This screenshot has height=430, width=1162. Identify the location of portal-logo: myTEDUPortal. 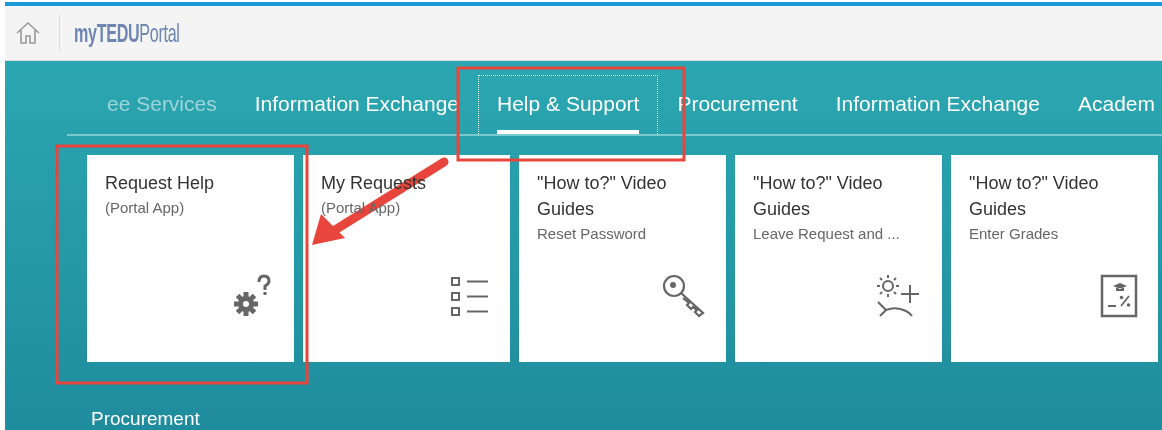
(127, 33).